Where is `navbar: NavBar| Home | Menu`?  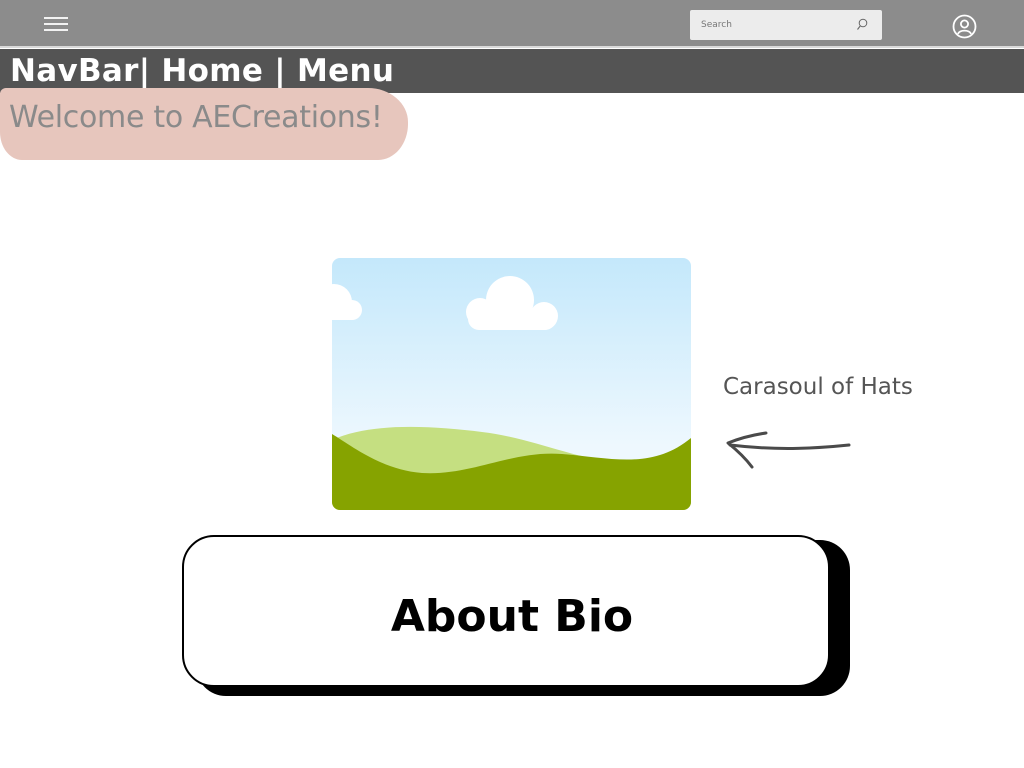 navbar: NavBar| Home | Menu is located at coordinates (512, 71).